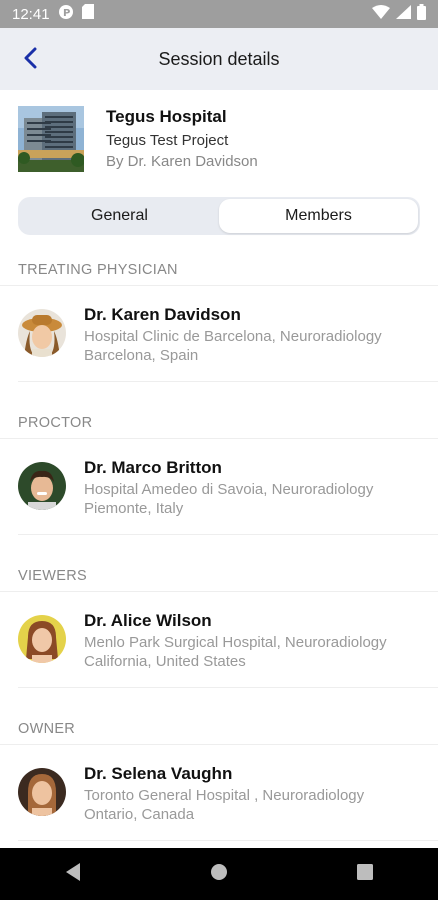 This screenshot has width=438, height=900. Describe the element at coordinates (158, 773) in the screenshot. I see `member-name: Dr. Selena Vaughn` at that location.